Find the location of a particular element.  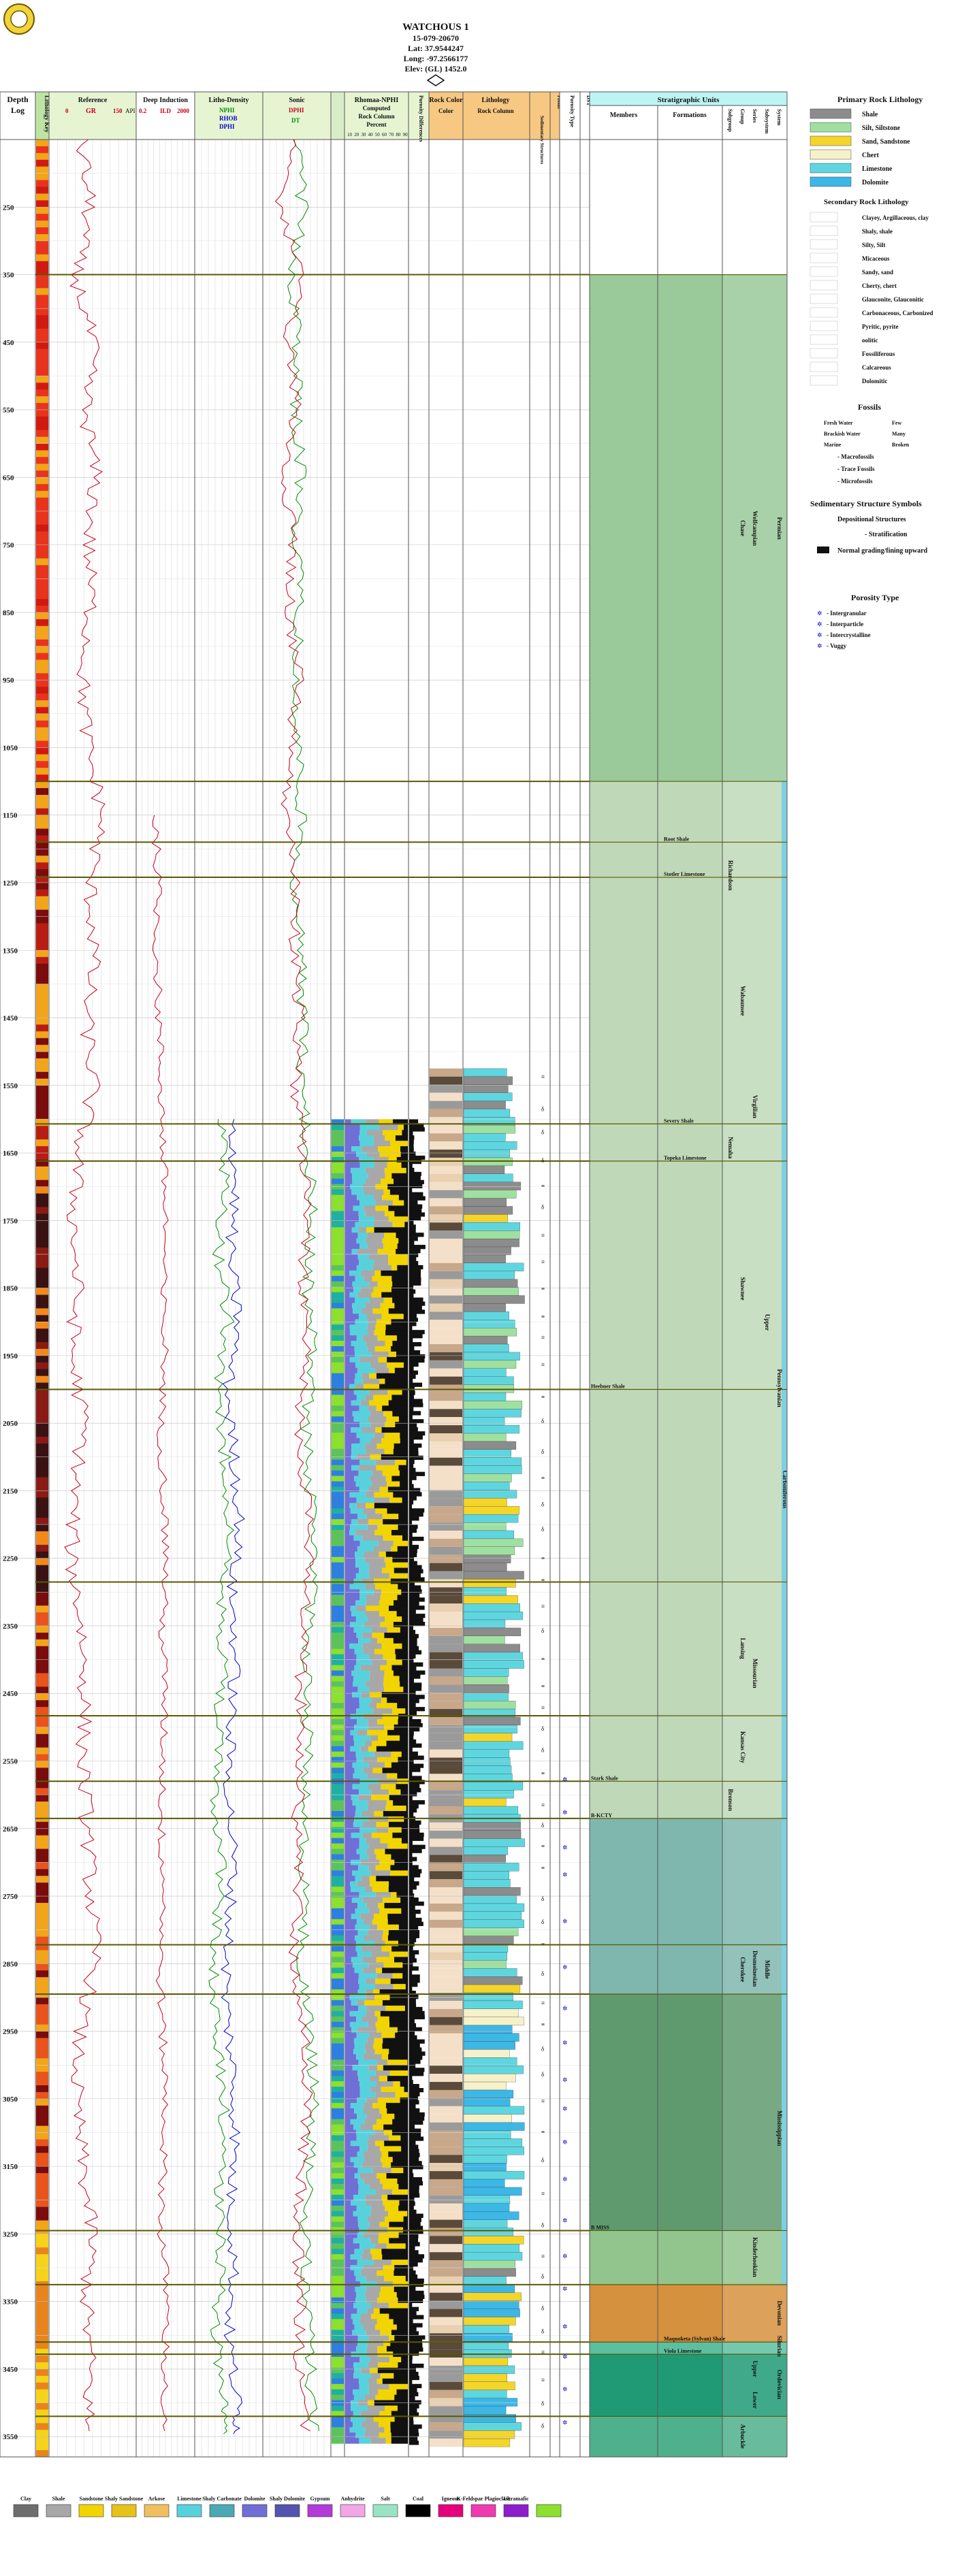

rock-color-title: Rock Color is located at coordinates (446, 100).